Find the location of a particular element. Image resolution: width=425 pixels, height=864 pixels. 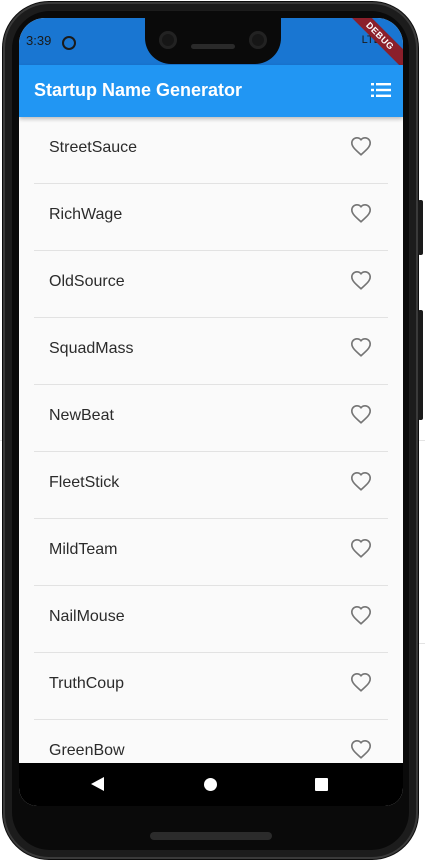

list-icon is located at coordinates (381, 90).